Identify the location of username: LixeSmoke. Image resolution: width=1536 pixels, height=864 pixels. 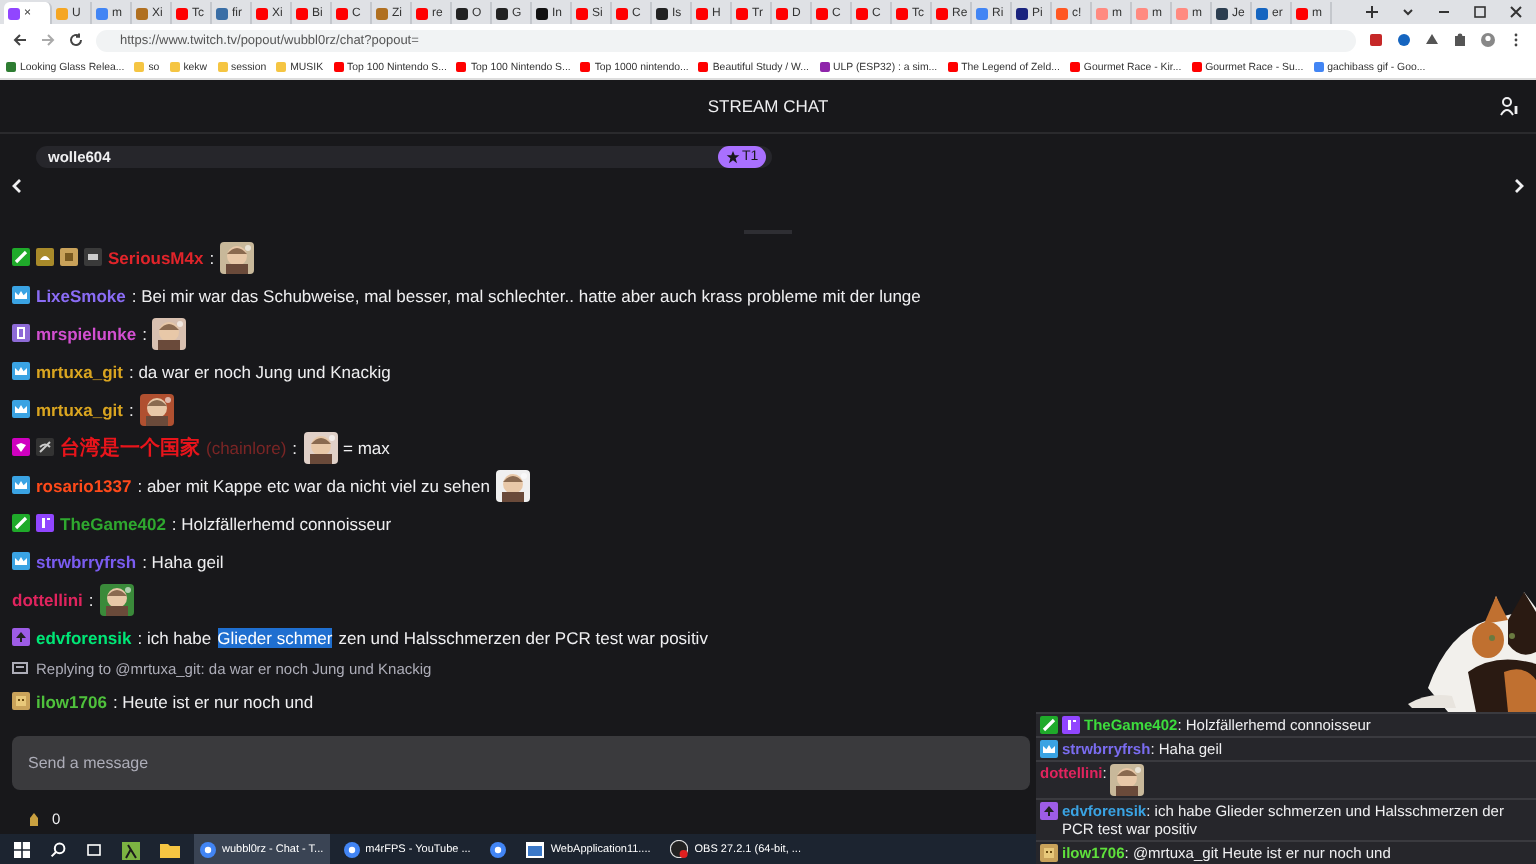
(81, 295).